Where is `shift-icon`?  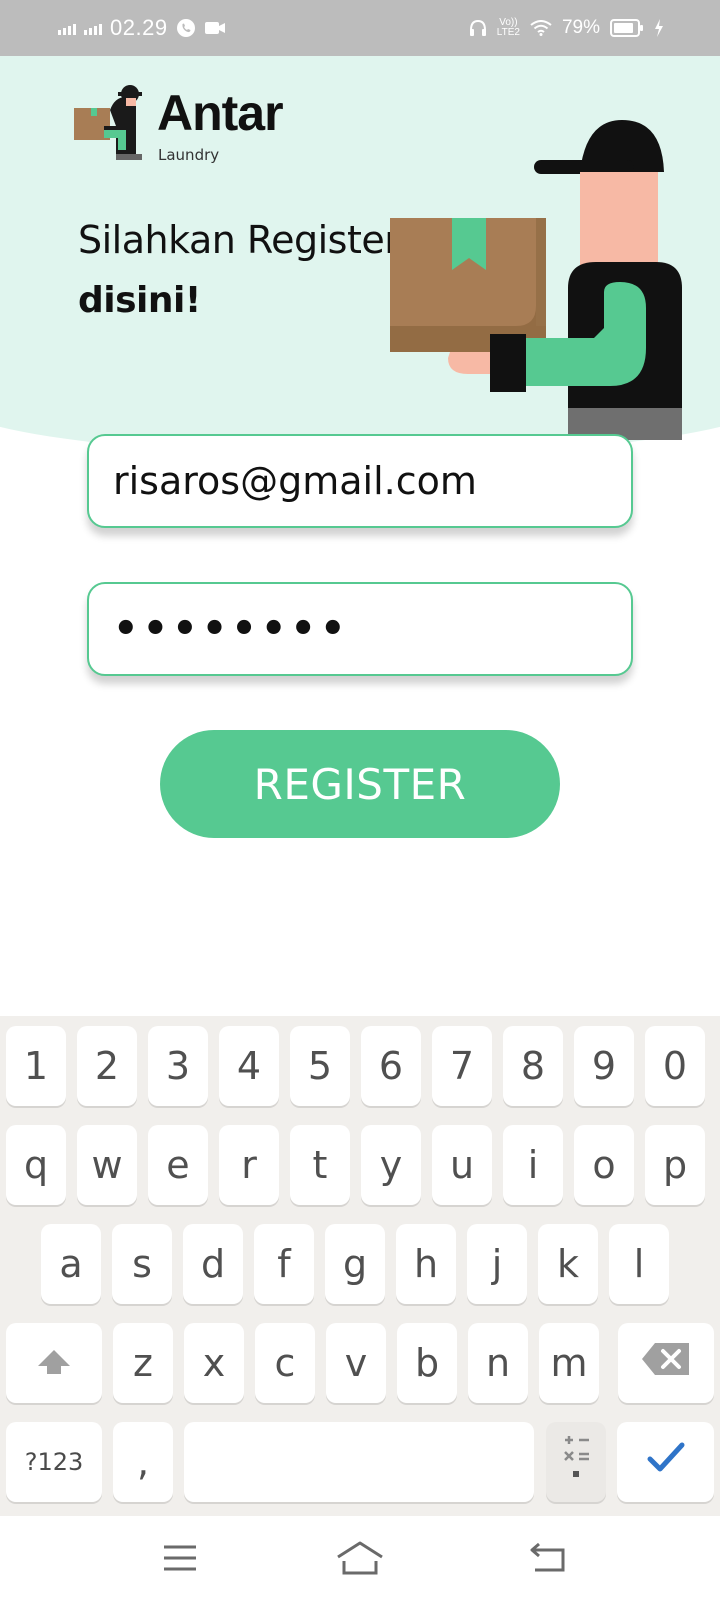
shift-icon is located at coordinates (54, 1363).